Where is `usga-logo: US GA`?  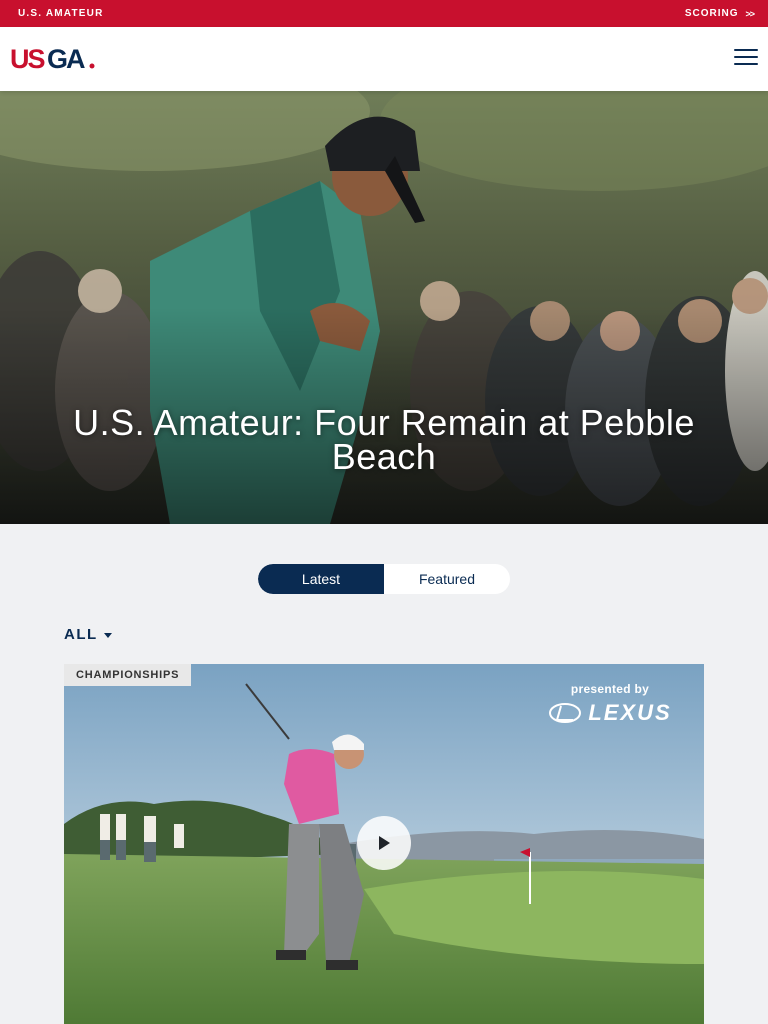 usga-logo: US GA is located at coordinates (54, 58).